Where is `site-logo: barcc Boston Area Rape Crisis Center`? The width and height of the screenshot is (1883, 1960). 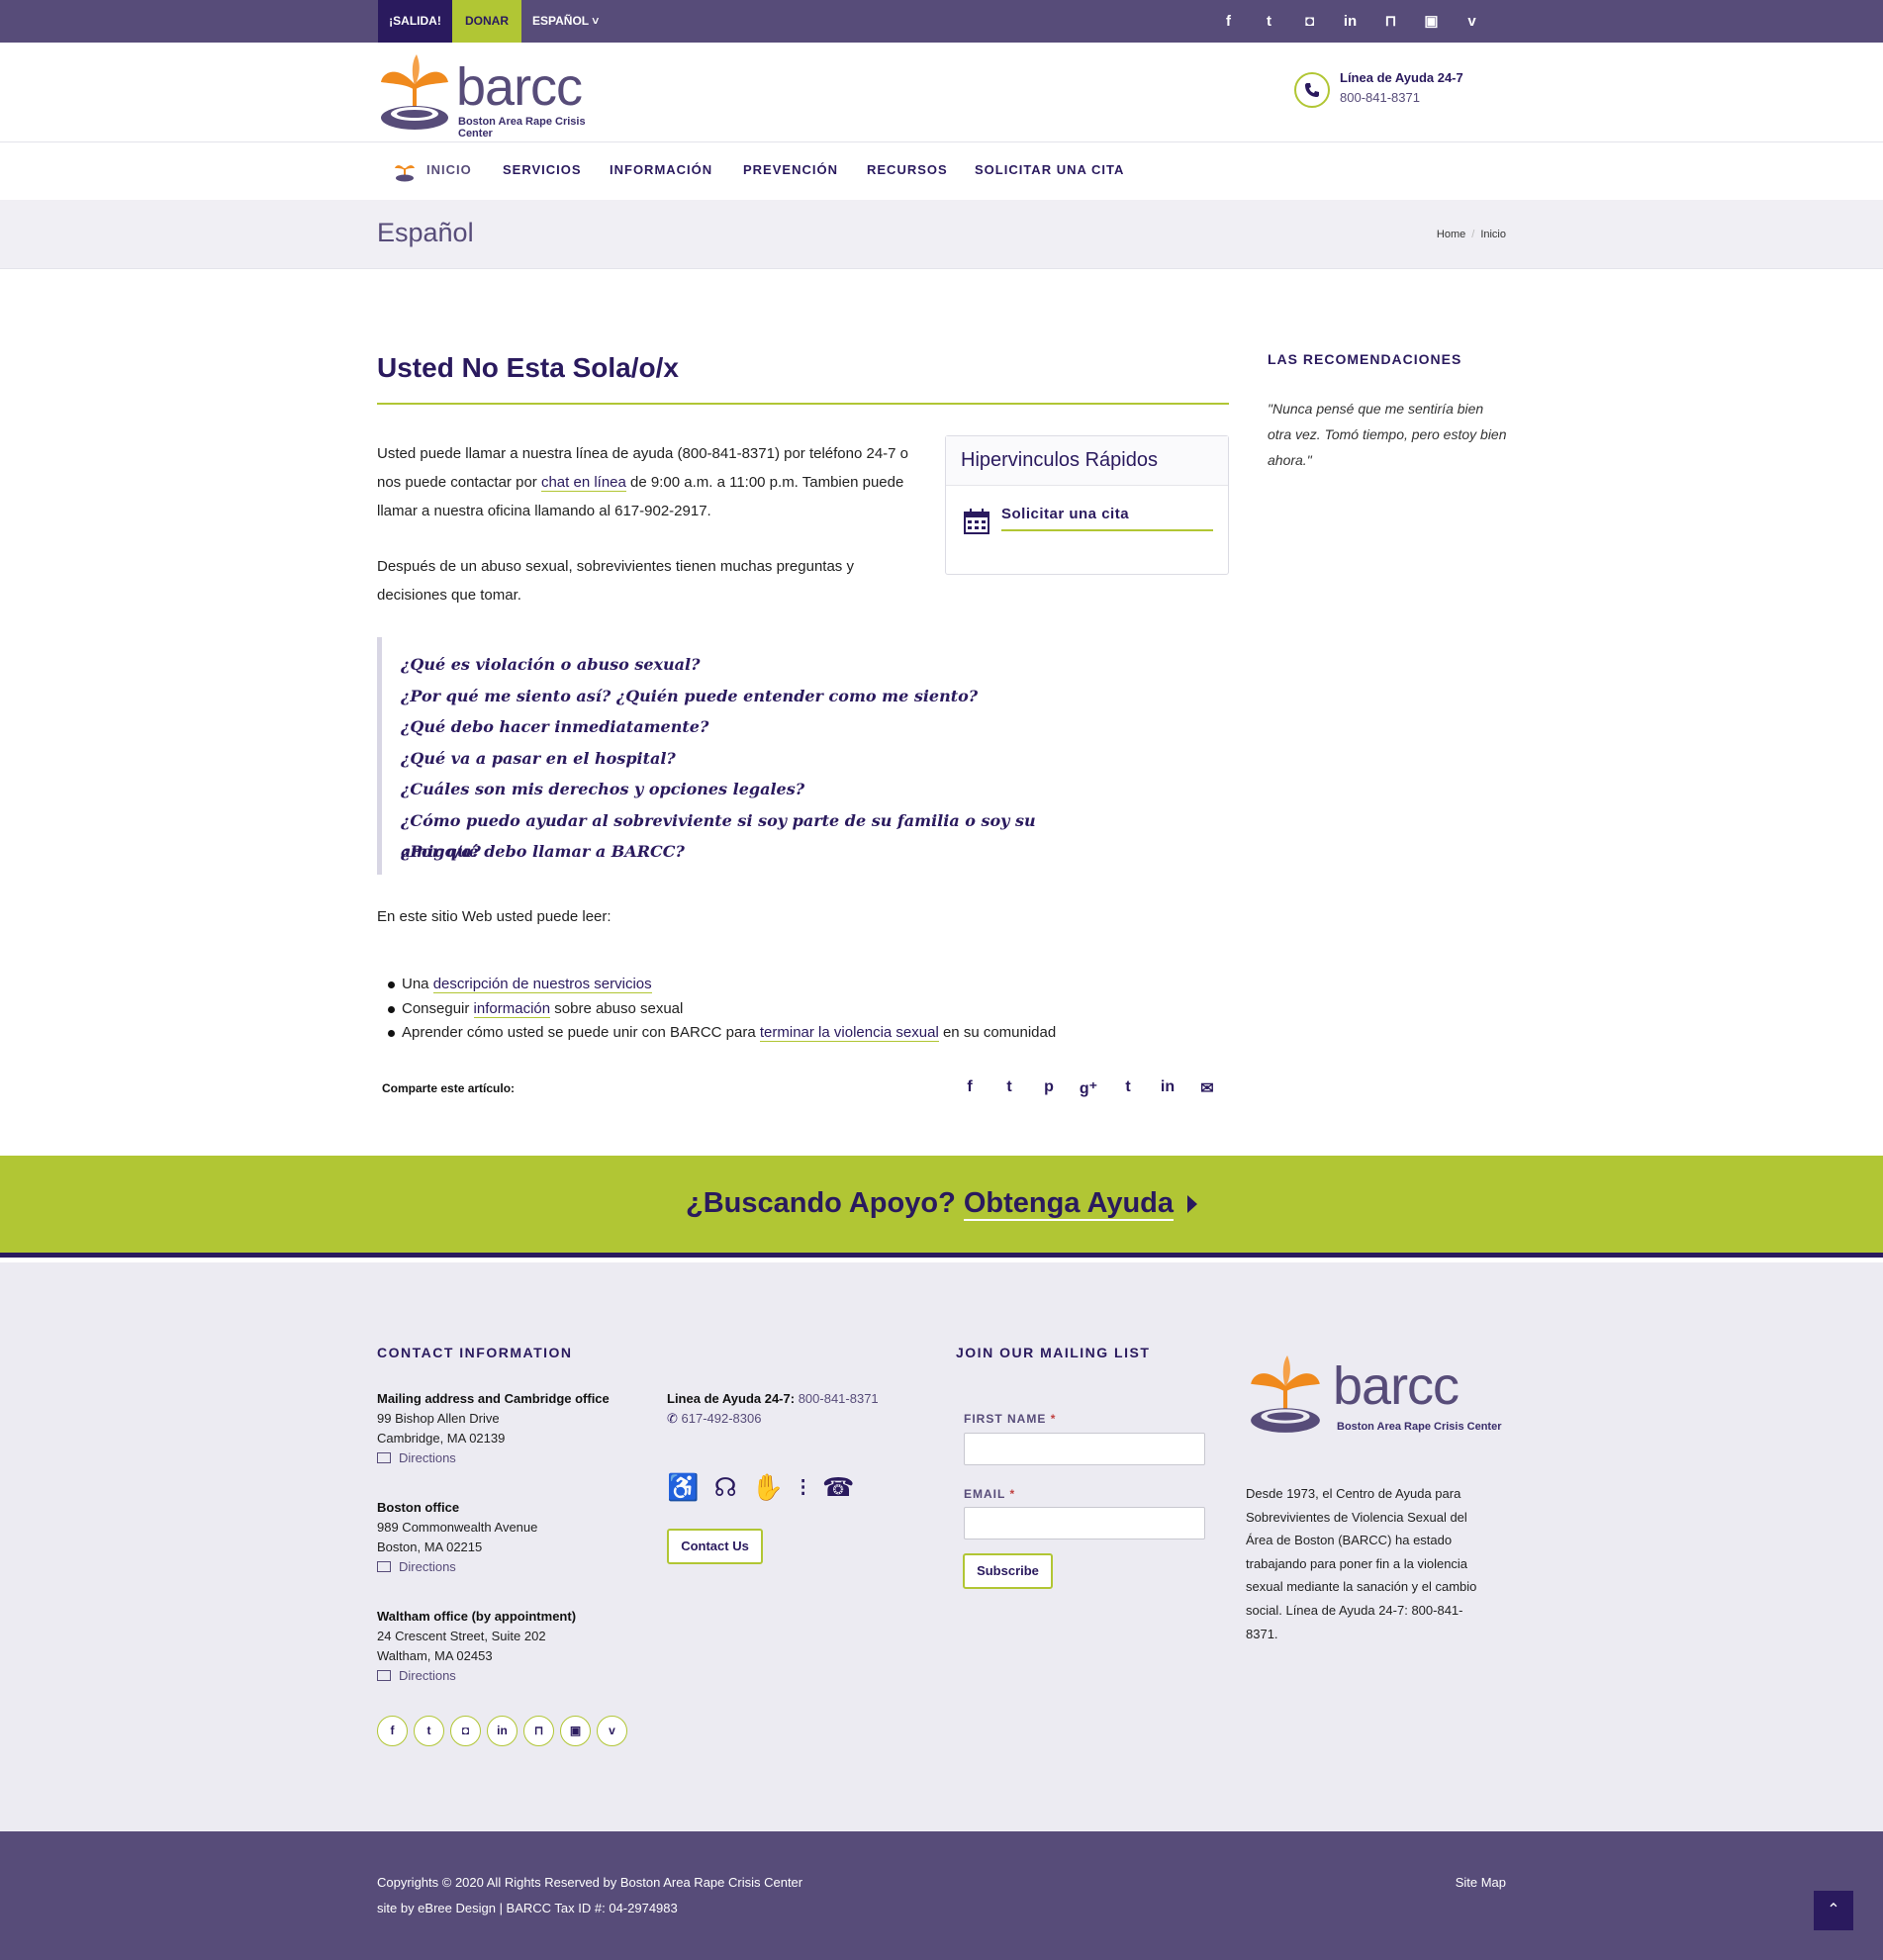 site-logo: barcc Boston Area Rape Crisis Center is located at coordinates (496, 97).